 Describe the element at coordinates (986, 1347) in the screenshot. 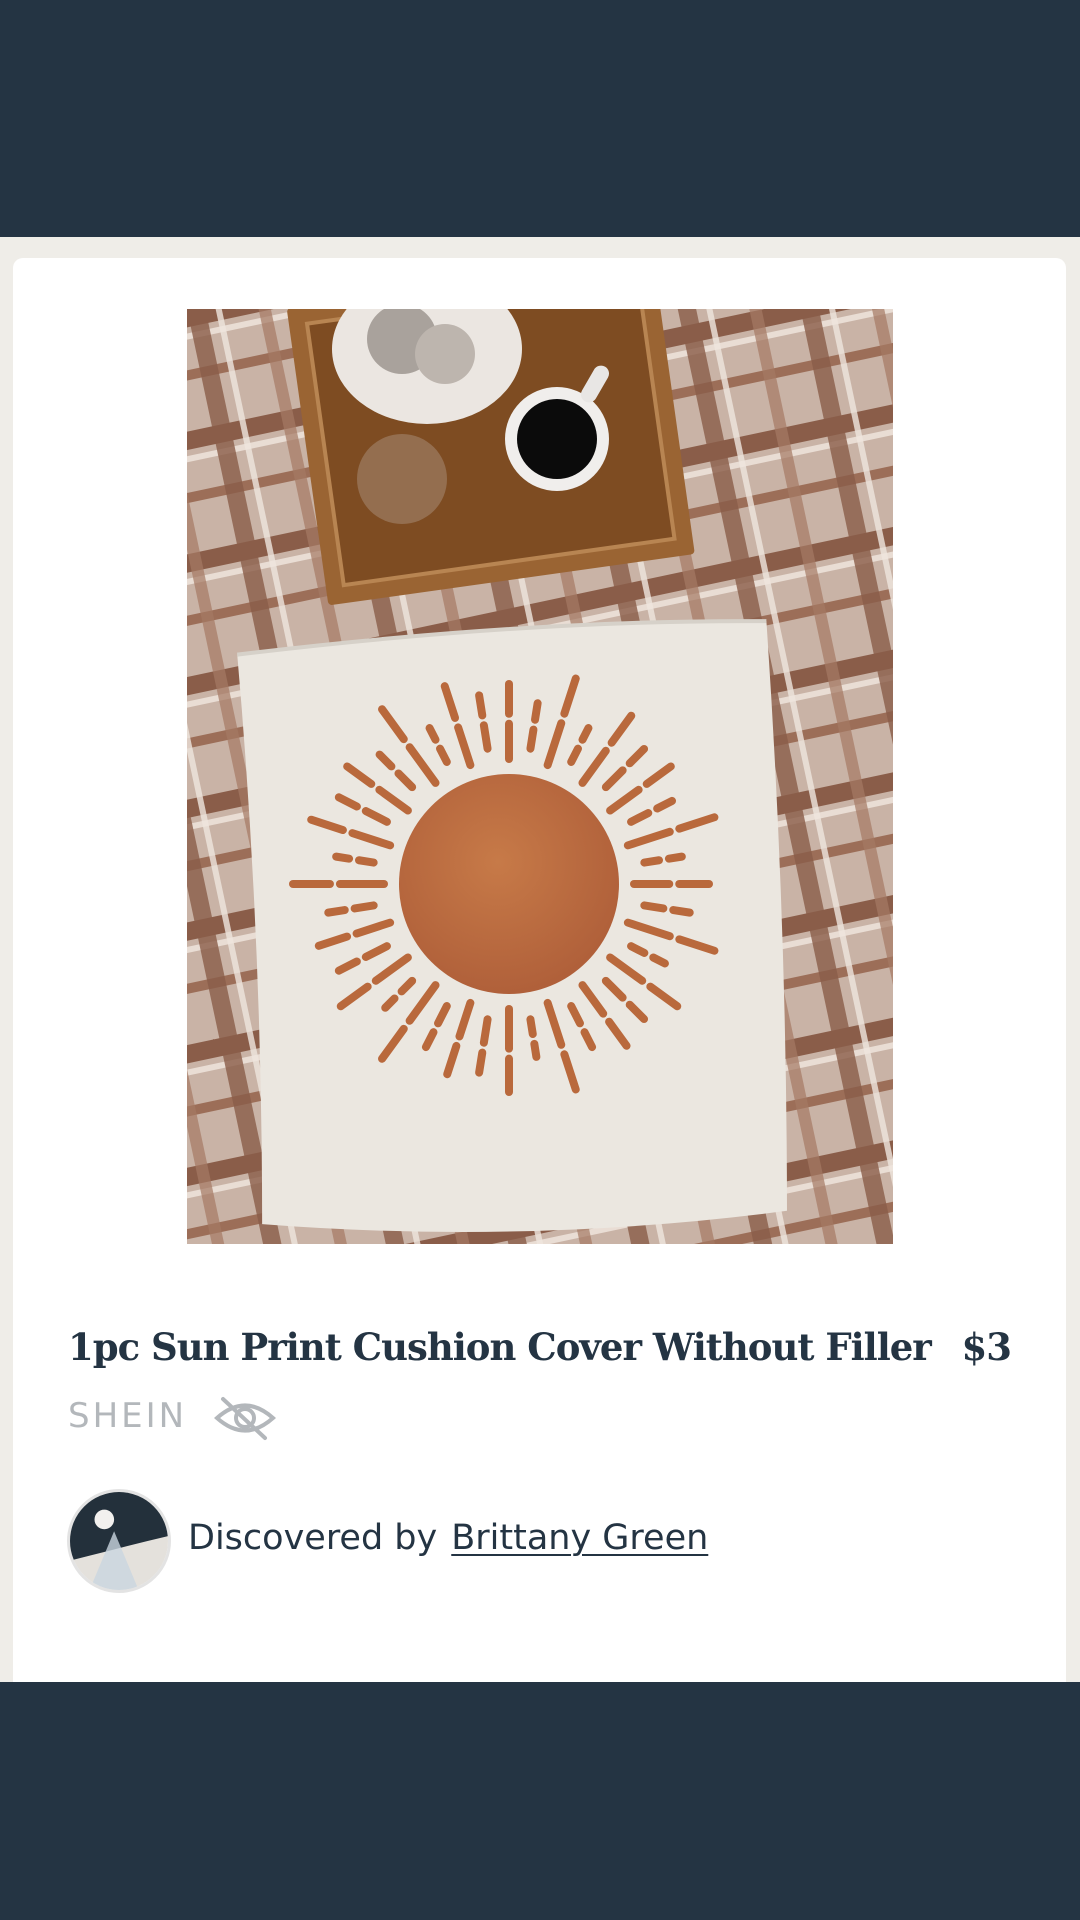

I see `product-price: $3` at that location.